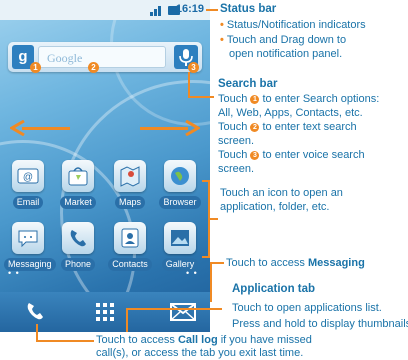 Image resolution: width=408 pixels, height=360 pixels. Describe the element at coordinates (236, 169) in the screenshot. I see `search-note-6: screen.` at that location.